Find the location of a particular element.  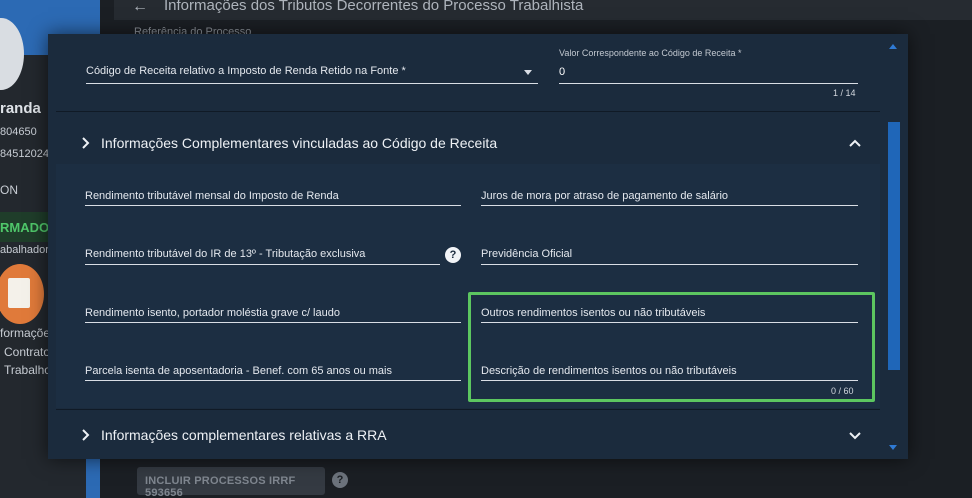

sidebar-number-1: 804650 is located at coordinates (18, 132).